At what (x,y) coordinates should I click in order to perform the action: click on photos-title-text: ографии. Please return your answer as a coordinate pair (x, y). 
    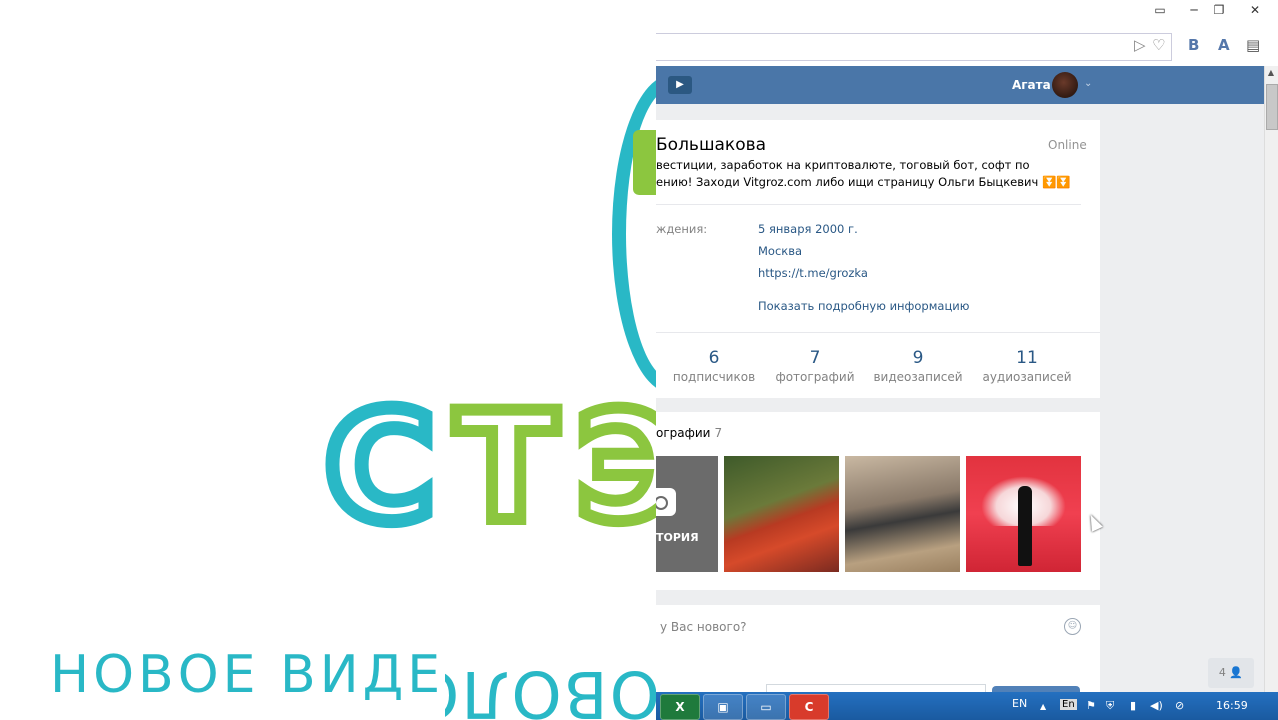
    Looking at the image, I should click on (683, 433).